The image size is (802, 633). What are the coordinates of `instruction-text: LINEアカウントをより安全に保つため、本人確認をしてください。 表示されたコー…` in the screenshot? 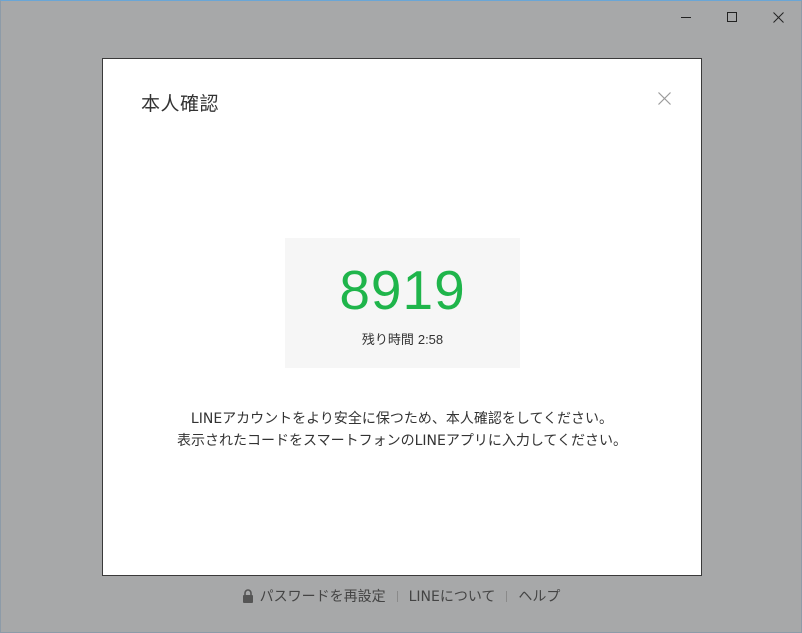 It's located at (402, 430).